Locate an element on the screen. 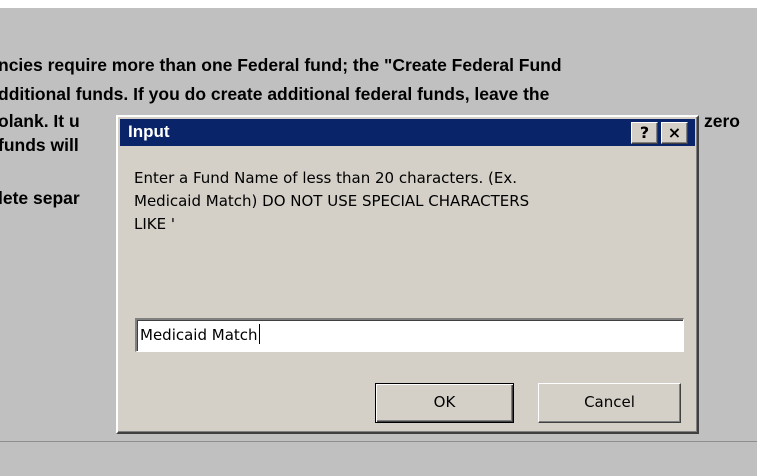 This screenshot has width=757, height=476. fund-name-input: Medicaid Match is located at coordinates (409, 335).